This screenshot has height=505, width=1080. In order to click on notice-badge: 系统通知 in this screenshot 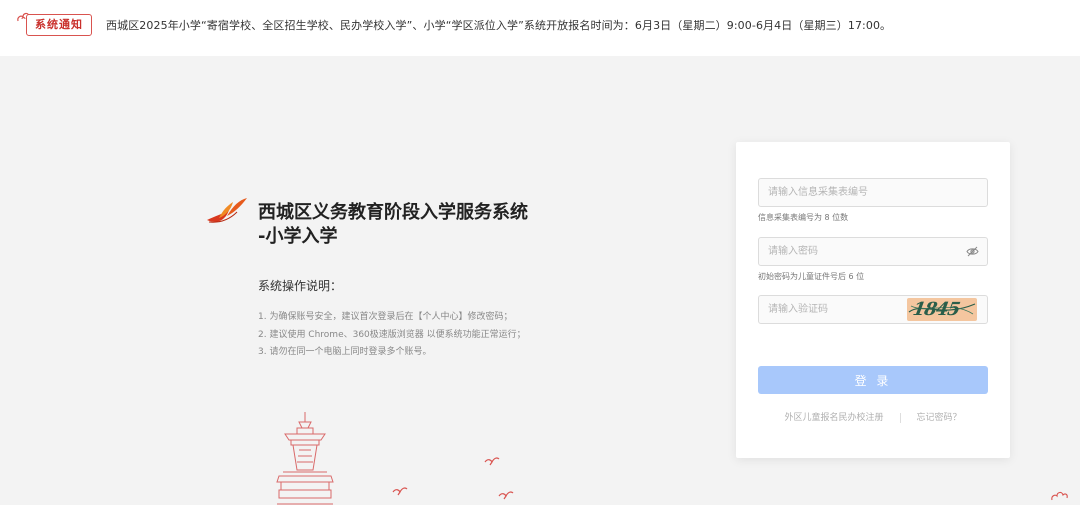, I will do `click(59, 25)`.